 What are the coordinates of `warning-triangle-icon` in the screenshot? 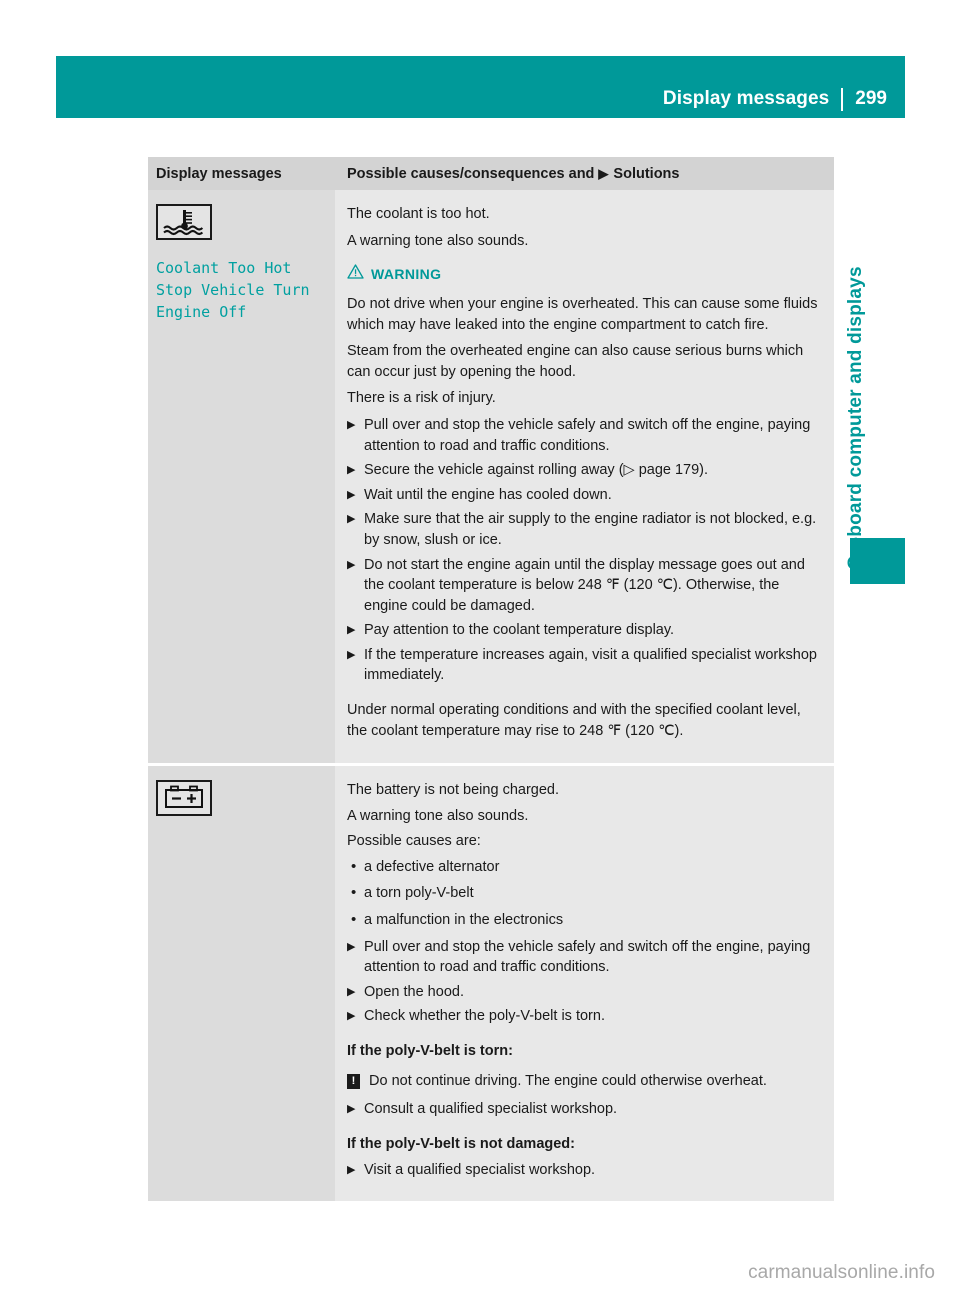 It's located at (355, 274).